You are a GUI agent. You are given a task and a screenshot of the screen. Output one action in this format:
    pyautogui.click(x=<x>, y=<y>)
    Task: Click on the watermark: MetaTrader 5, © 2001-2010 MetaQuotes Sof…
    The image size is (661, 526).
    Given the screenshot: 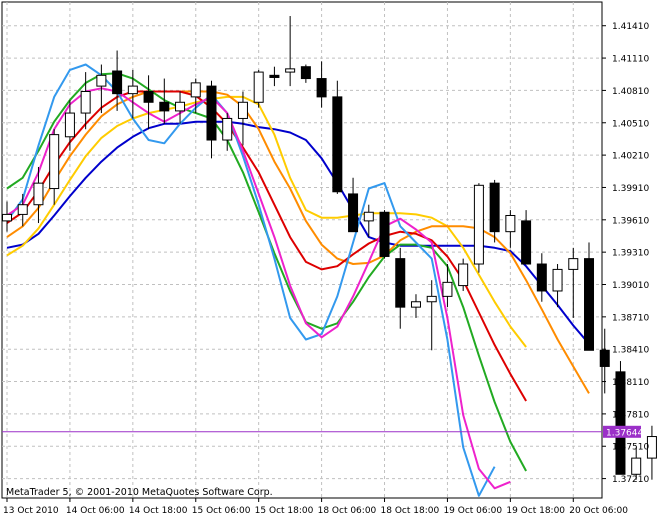 What is the action you would take?
    pyautogui.click(x=139, y=492)
    